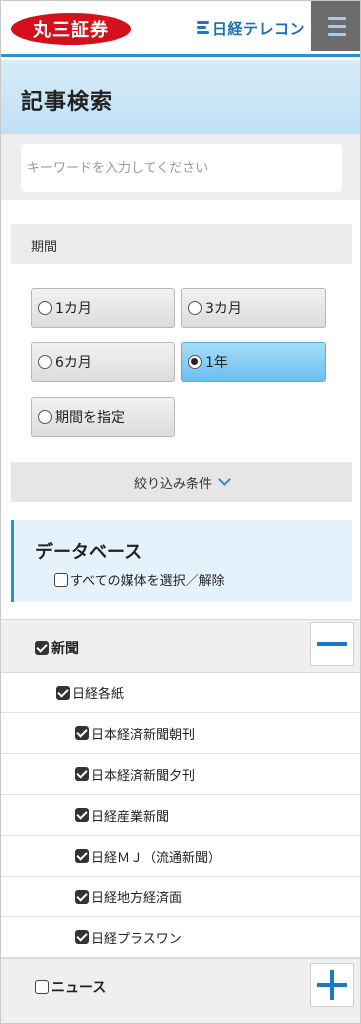 Image resolution: width=361 pixels, height=1024 pixels. I want to click on period-option-1-year: 1年, so click(253, 362).